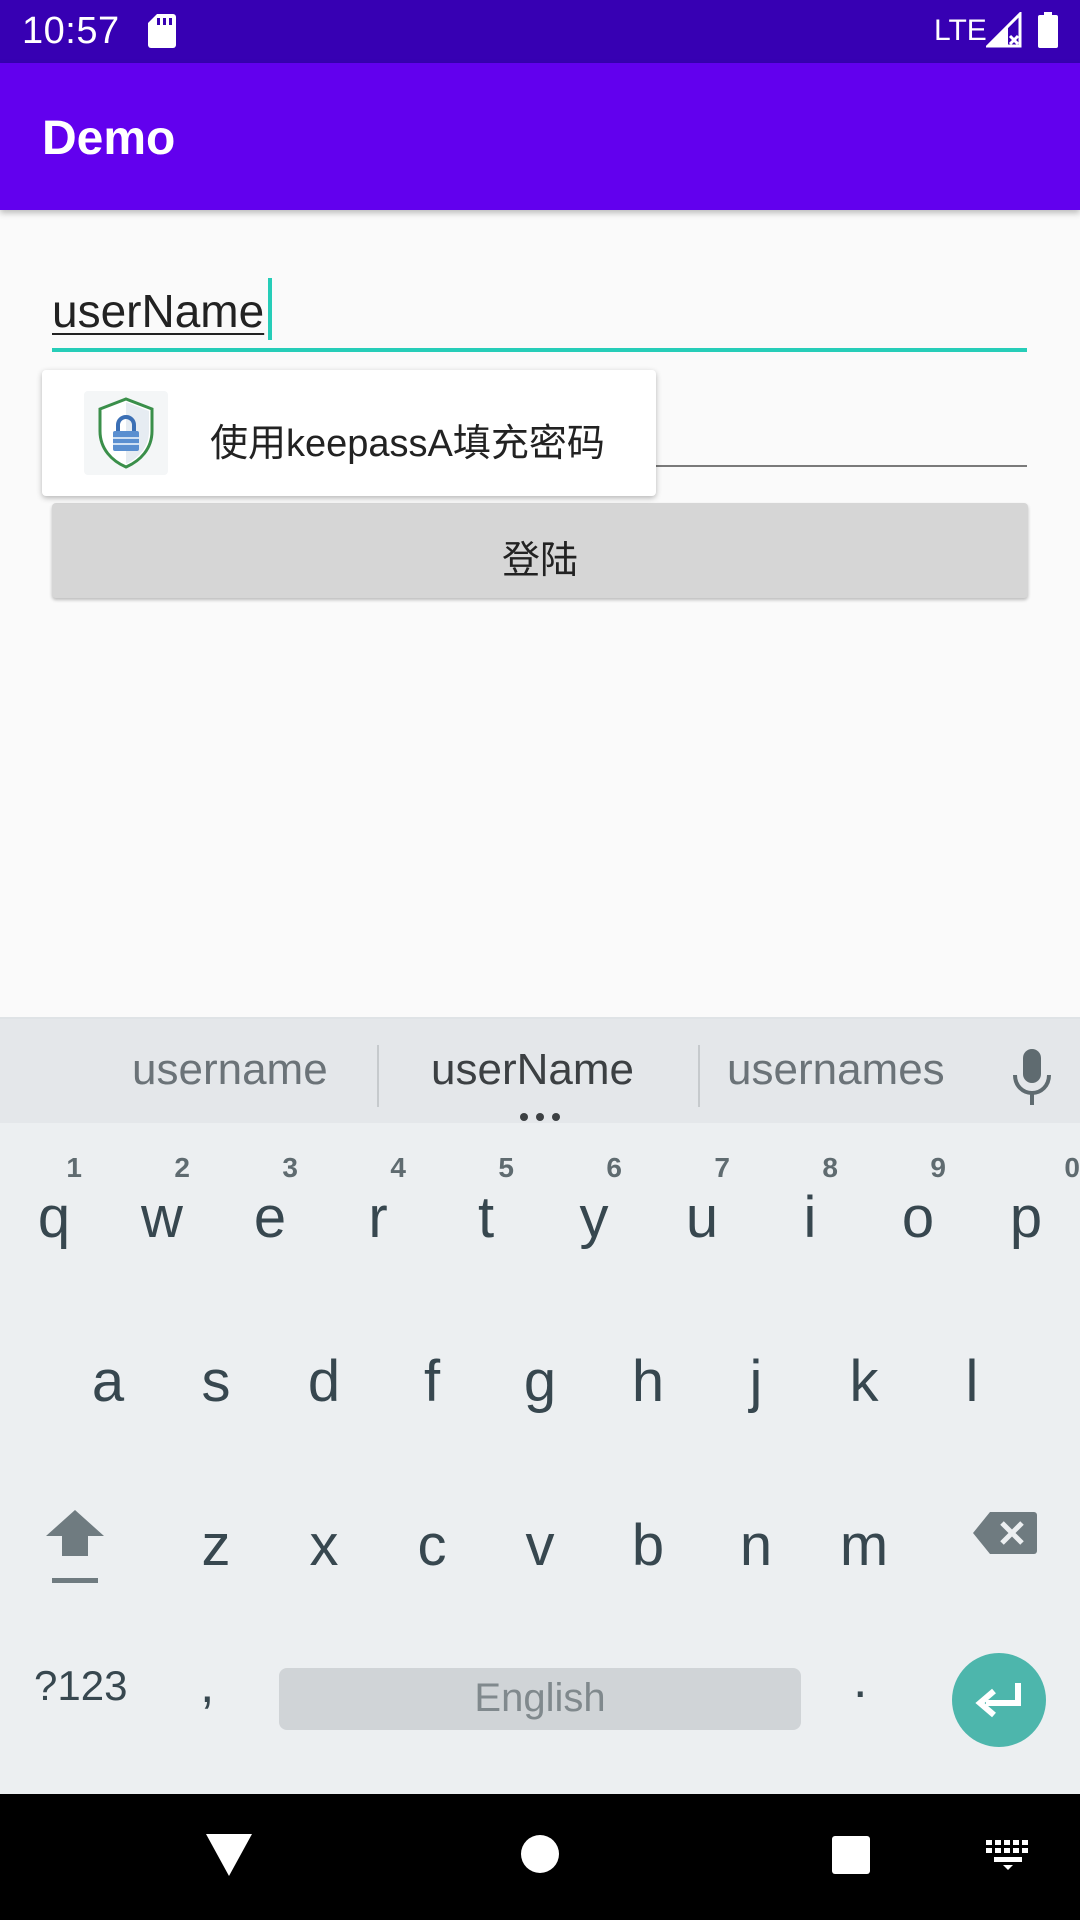  What do you see at coordinates (702, 1217) in the screenshot?
I see `key-letter: u` at bounding box center [702, 1217].